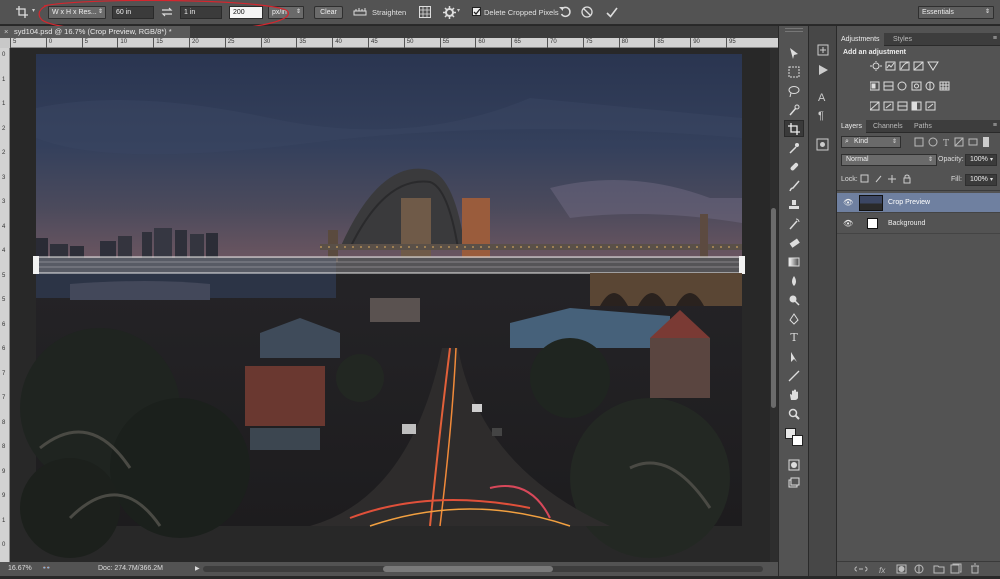 Image resolution: width=1000 pixels, height=579 pixels. I want to click on ruler-tick-label: 90, so click(696, 42).